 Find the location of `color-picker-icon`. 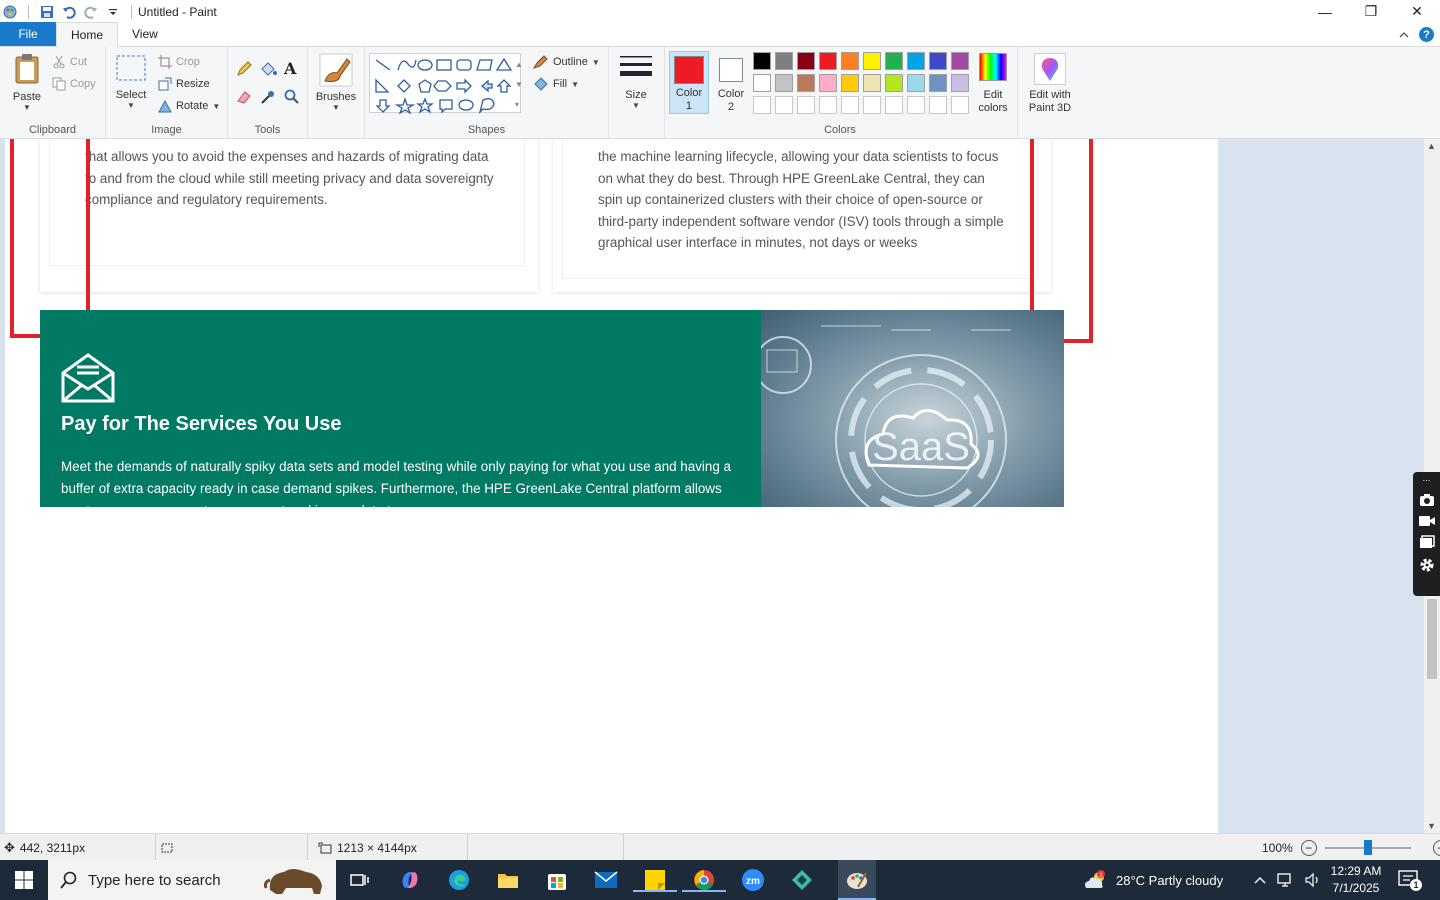

color-picker-icon is located at coordinates (268, 98).